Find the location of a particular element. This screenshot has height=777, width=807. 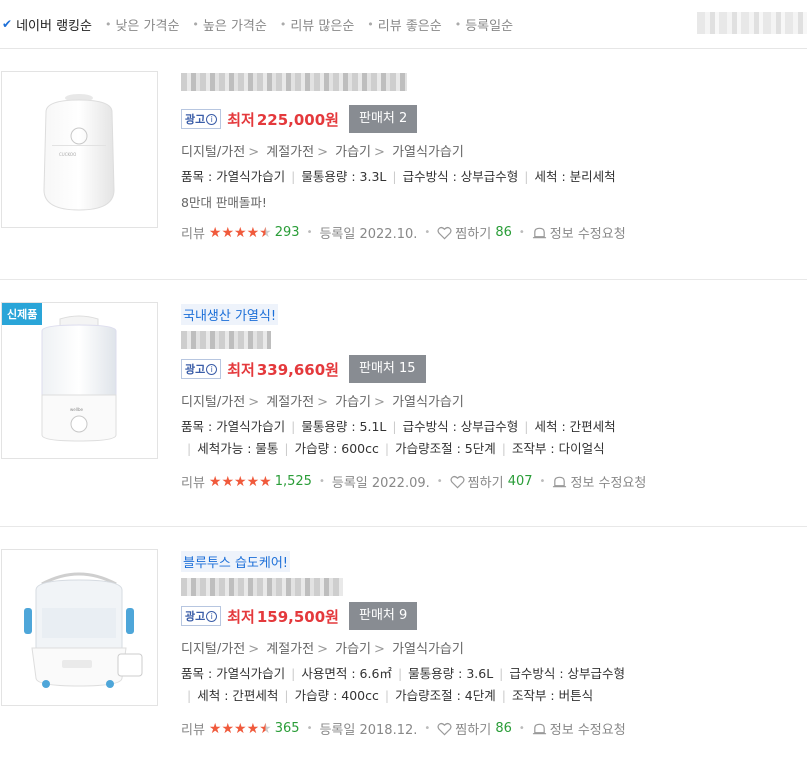

svg-text: wellbe is located at coordinates (76, 409).